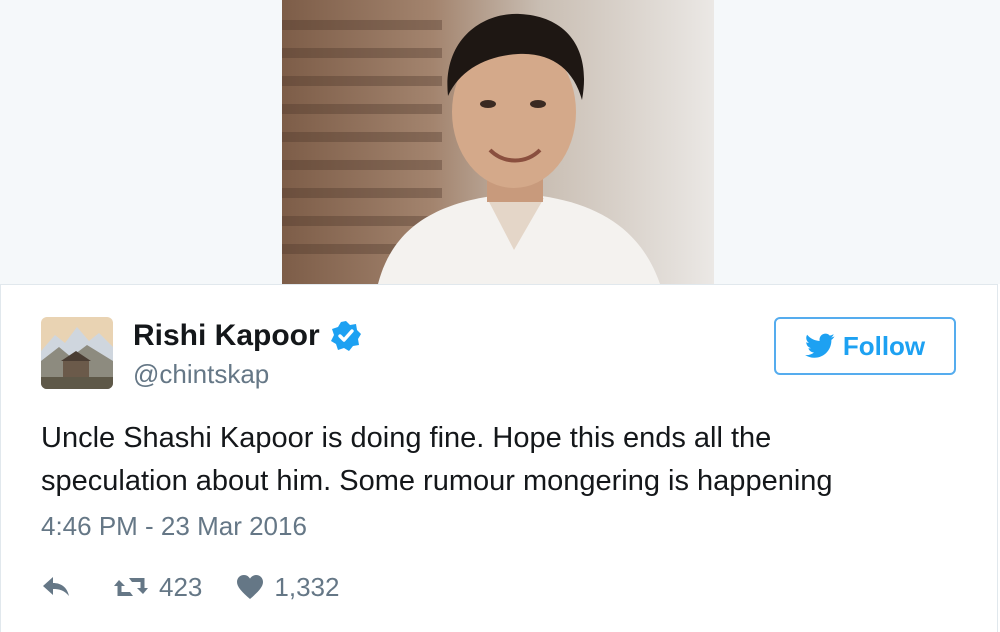 The width and height of the screenshot is (1000, 632). I want to click on tweet-actions: 423 1,332, so click(190, 587).